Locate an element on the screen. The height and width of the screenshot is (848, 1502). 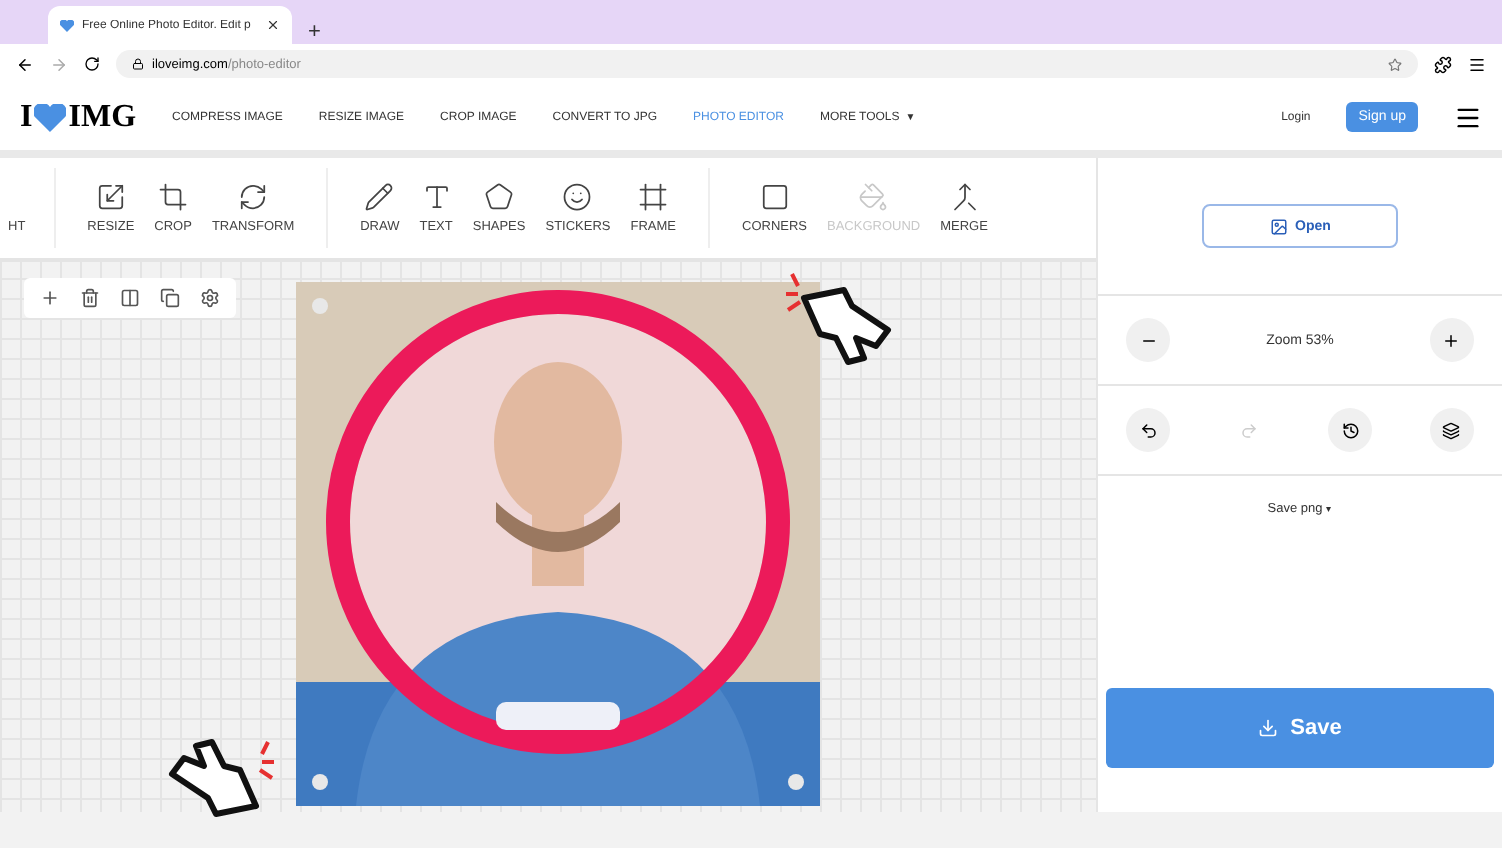
settings-icon is located at coordinates (210, 298).